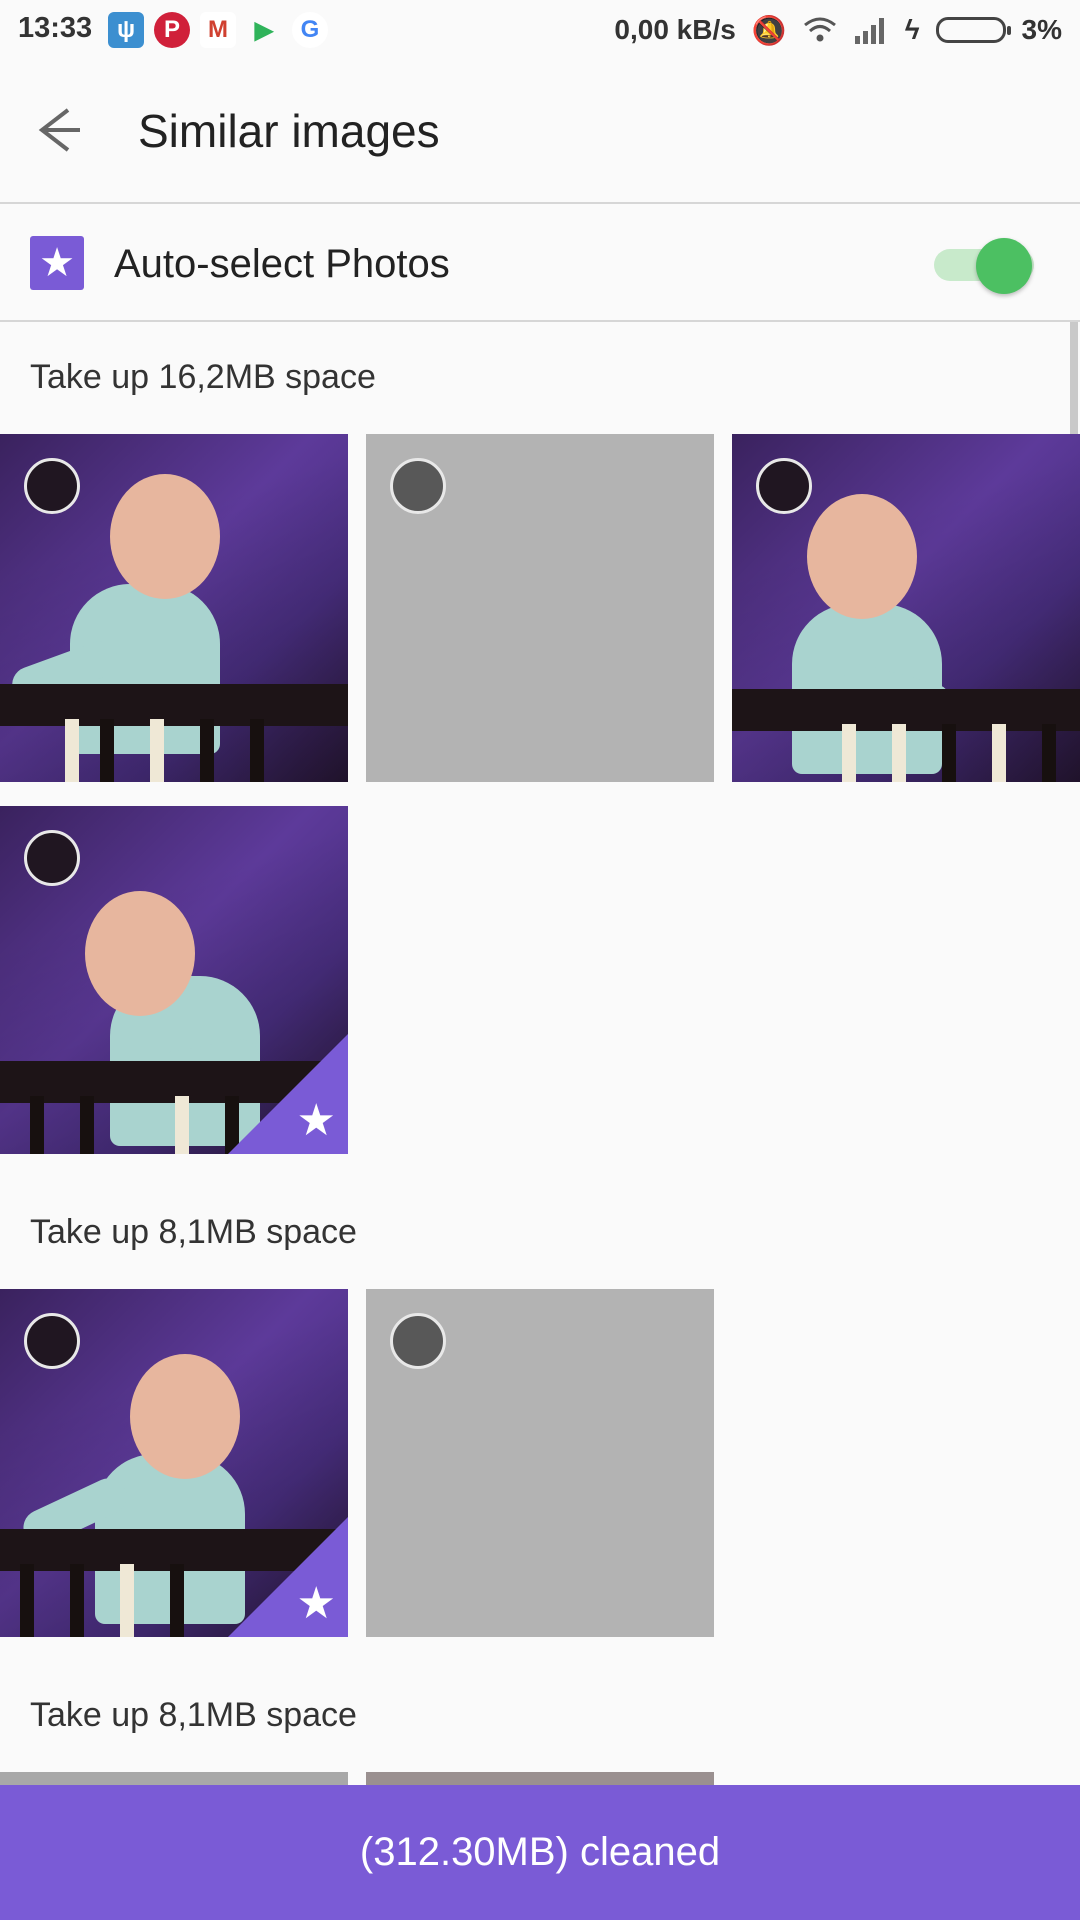 Image resolution: width=1080 pixels, height=1920 pixels. What do you see at coordinates (172, 30) in the screenshot?
I see `pinterest-icon: P` at bounding box center [172, 30].